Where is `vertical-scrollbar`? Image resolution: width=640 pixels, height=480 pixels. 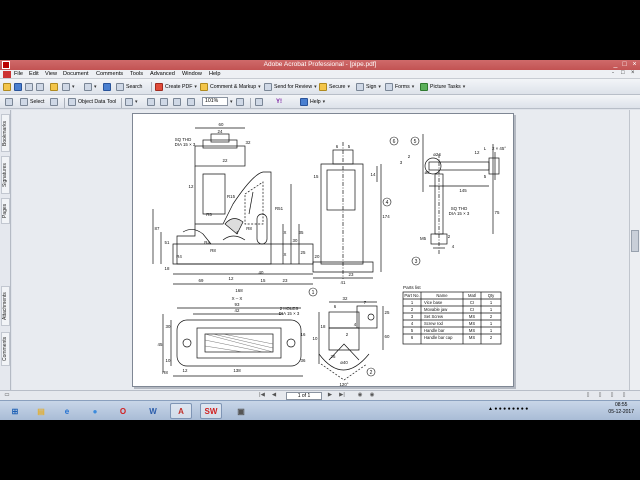
vertical-scrollbar is located at coordinates (634, 250).